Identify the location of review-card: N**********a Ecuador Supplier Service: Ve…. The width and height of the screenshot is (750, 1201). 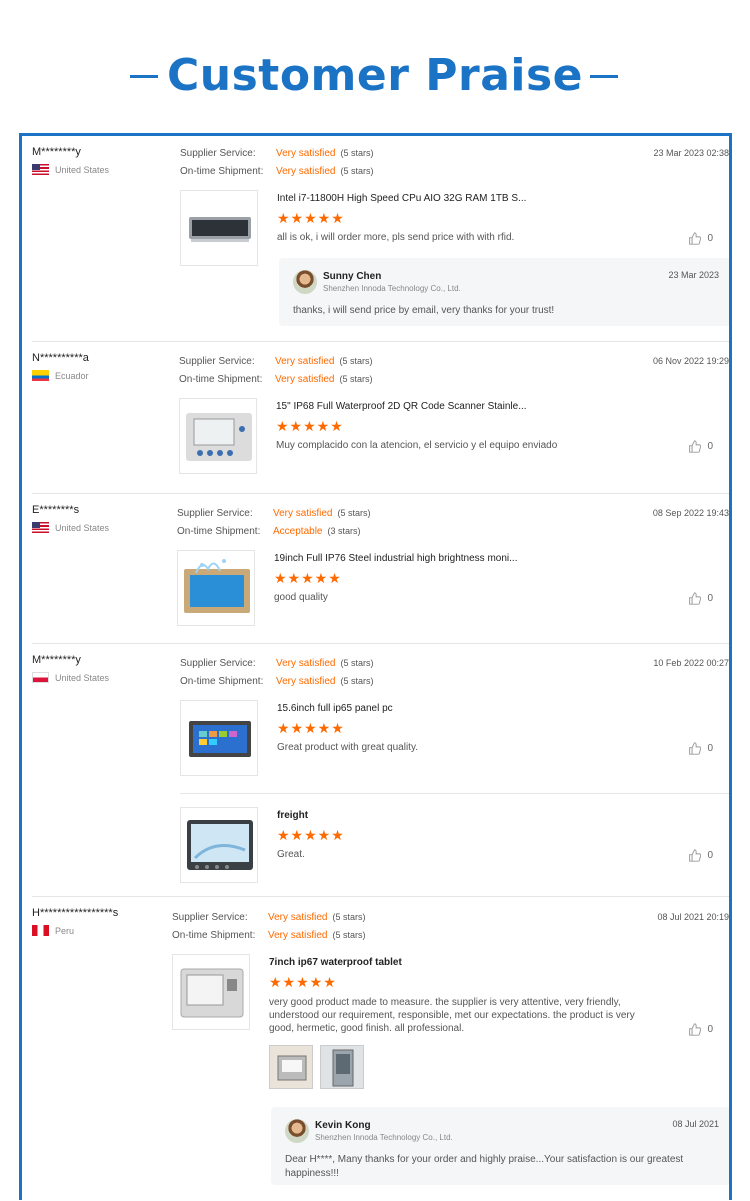
(380, 418).